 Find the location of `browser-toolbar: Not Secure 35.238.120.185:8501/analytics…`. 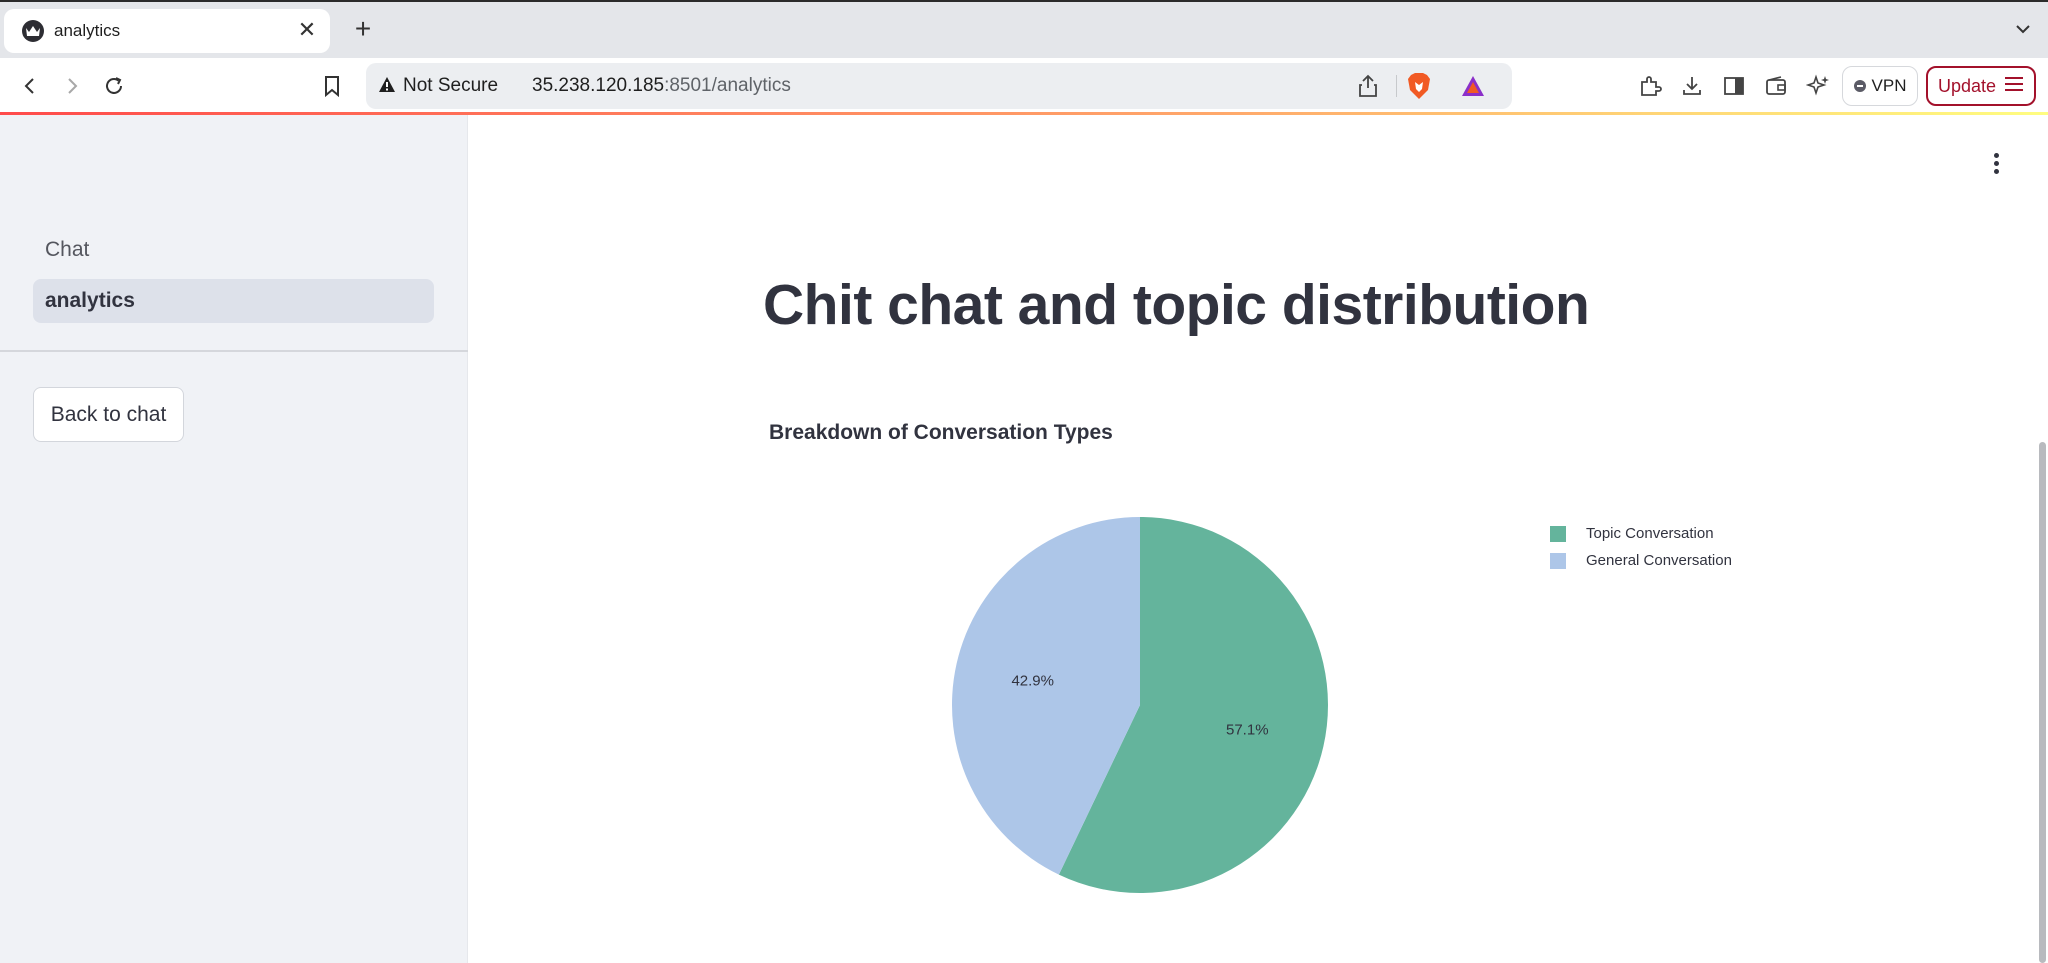

browser-toolbar: Not Secure 35.238.120.185:8501/analytics… is located at coordinates (1024, 86).